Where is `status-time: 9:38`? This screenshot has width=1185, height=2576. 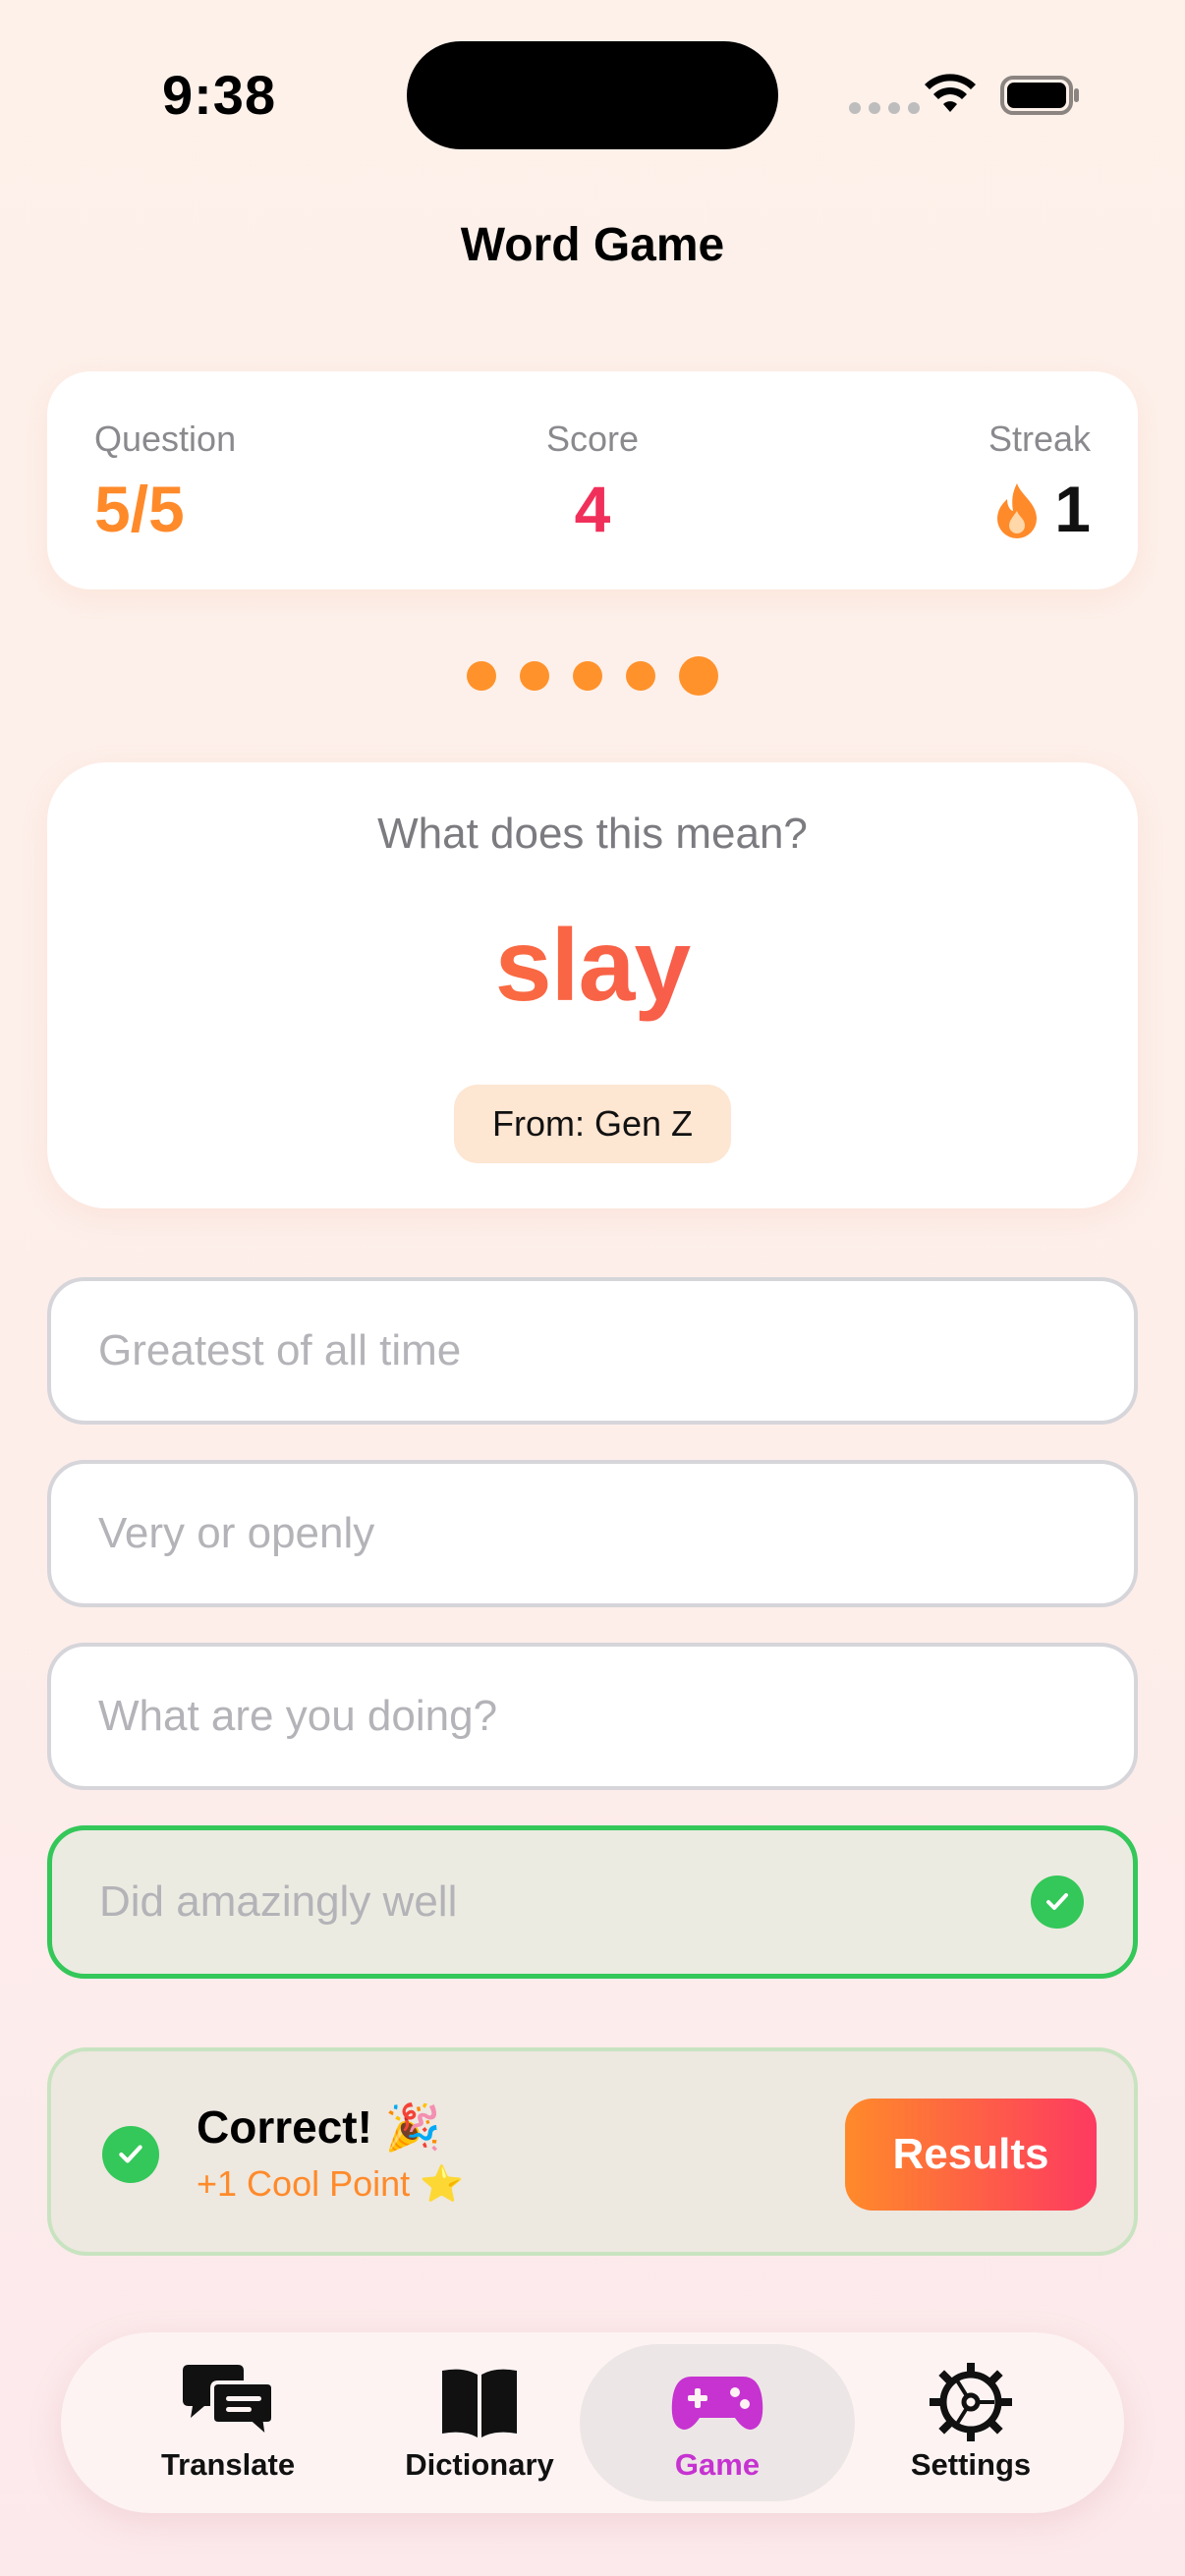 status-time: 9:38 is located at coordinates (220, 95).